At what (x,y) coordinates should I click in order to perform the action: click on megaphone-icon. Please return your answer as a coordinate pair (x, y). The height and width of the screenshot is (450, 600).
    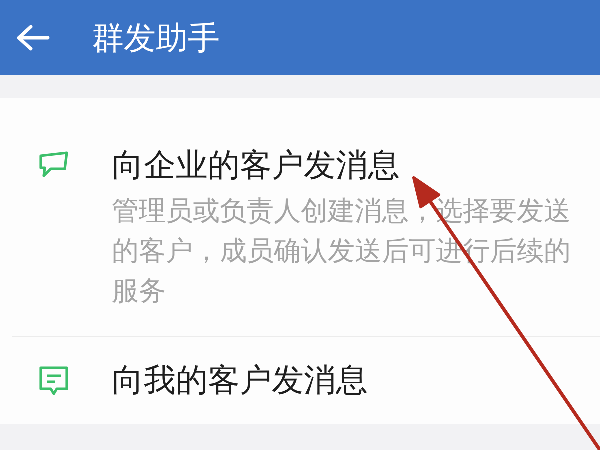
    Looking at the image, I should click on (54, 165).